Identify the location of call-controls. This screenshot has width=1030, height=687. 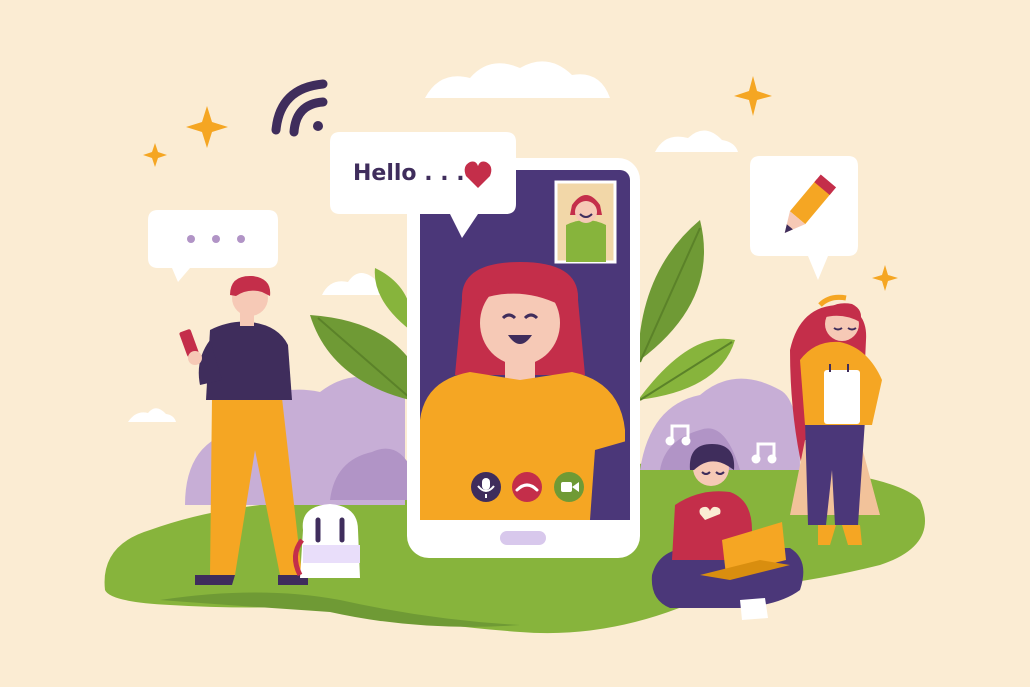
(527, 487).